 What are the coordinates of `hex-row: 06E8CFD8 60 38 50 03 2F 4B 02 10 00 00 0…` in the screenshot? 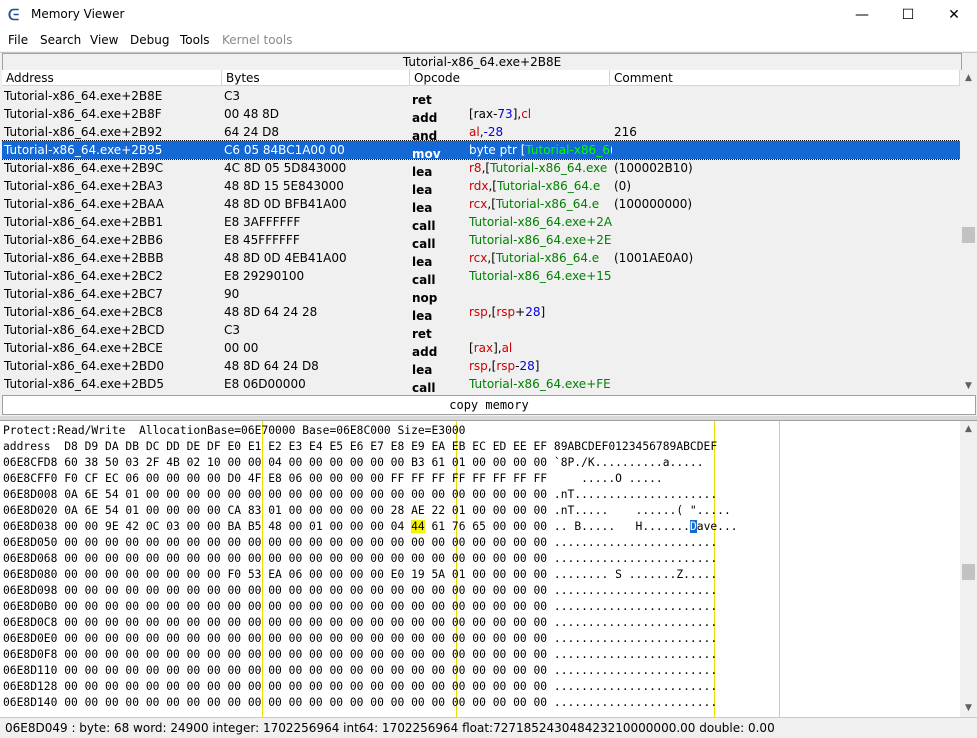 It's located at (353, 463).